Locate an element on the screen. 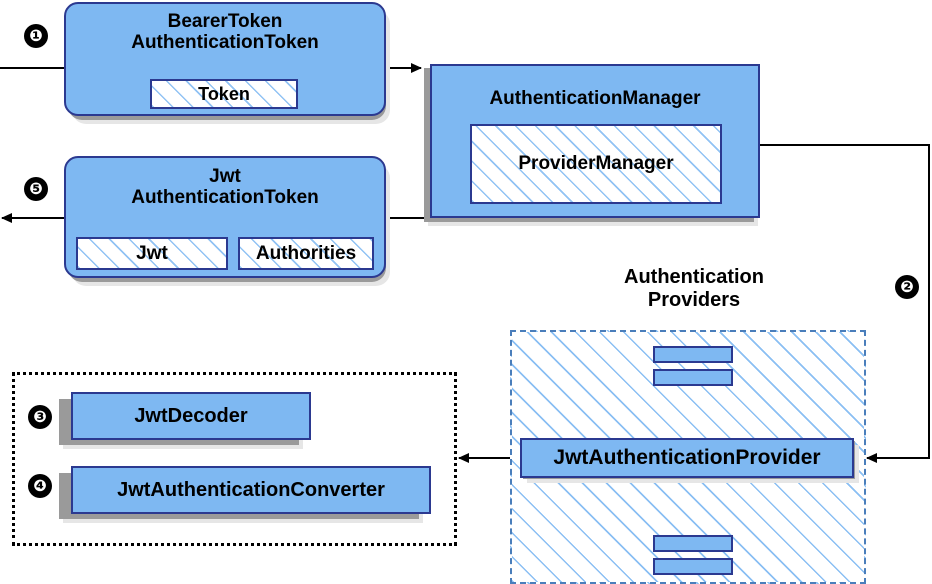  slot-jwt: Jwt is located at coordinates (152, 253).